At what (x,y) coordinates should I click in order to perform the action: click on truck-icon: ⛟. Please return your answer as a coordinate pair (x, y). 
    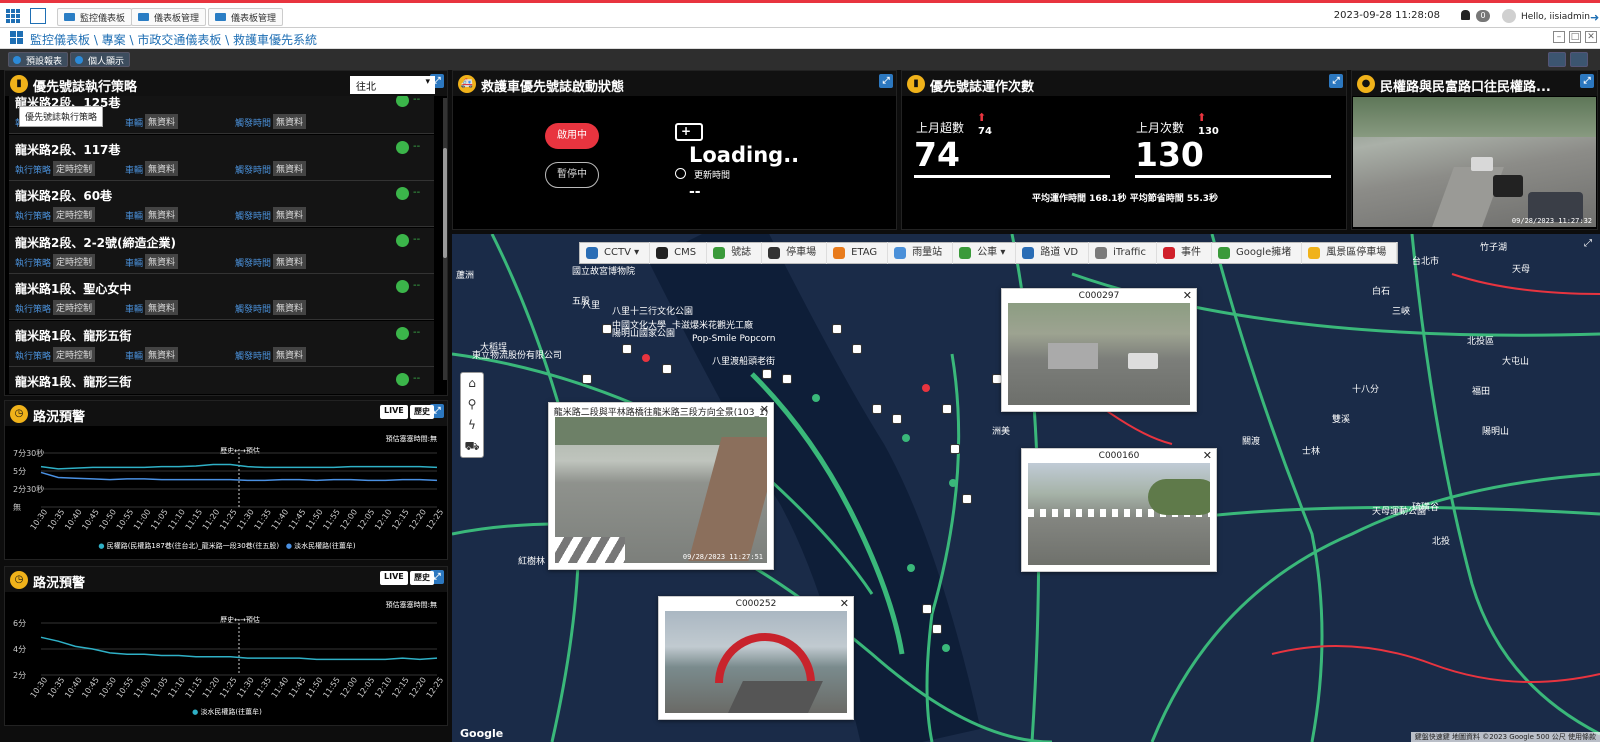
    Looking at the image, I should click on (472, 446).